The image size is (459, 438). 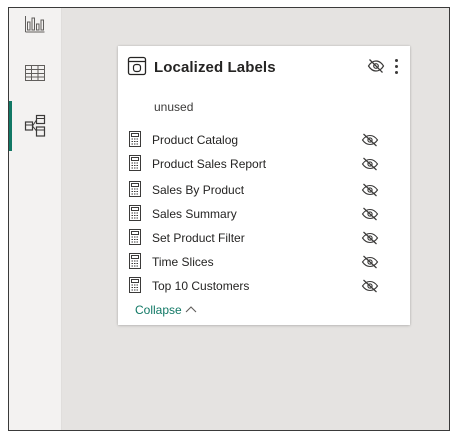 I want to click on table-title: Localized Labels, so click(x=215, y=67).